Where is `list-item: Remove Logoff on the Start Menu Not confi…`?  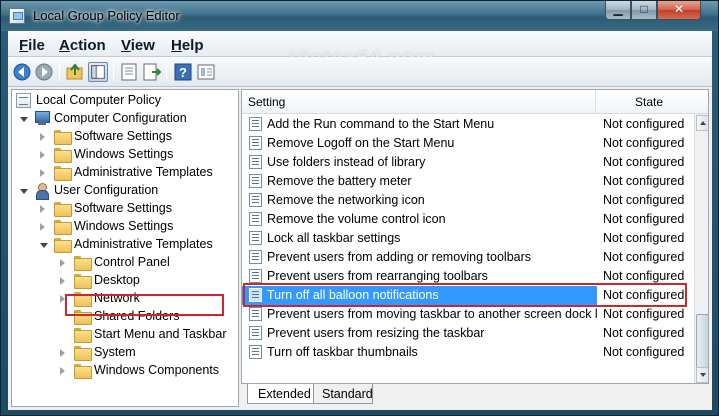
list-item: Remove Logoff on the Start Menu Not confi… is located at coordinates (468, 143).